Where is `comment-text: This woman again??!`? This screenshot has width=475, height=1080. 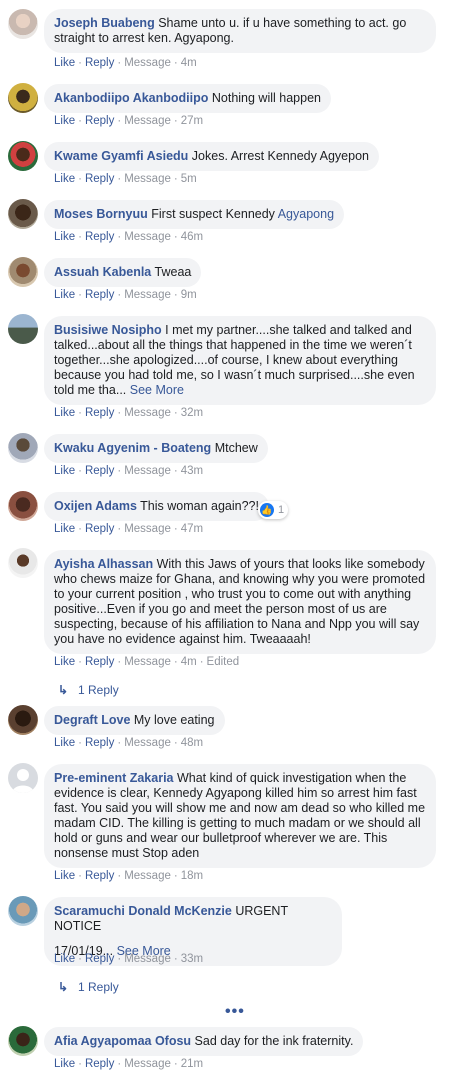 comment-text: This woman again??! is located at coordinates (199, 506).